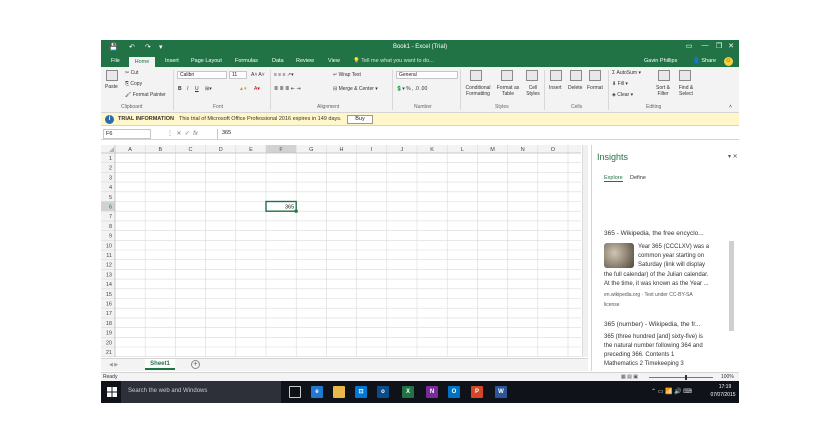 Image resolution: width=840 pixels, height=441 pixels. What do you see at coordinates (109, 256) in the screenshot?
I see `row-header-11: 11` at bounding box center [109, 256].